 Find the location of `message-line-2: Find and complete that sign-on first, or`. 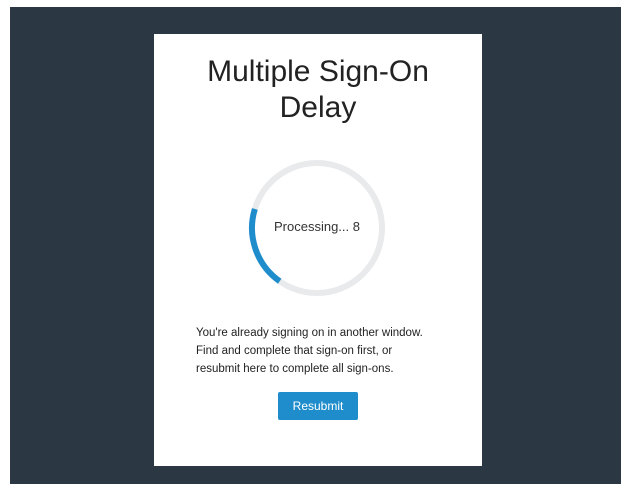

message-line-2: Find and complete that sign-on first, or is located at coordinates (294, 351).